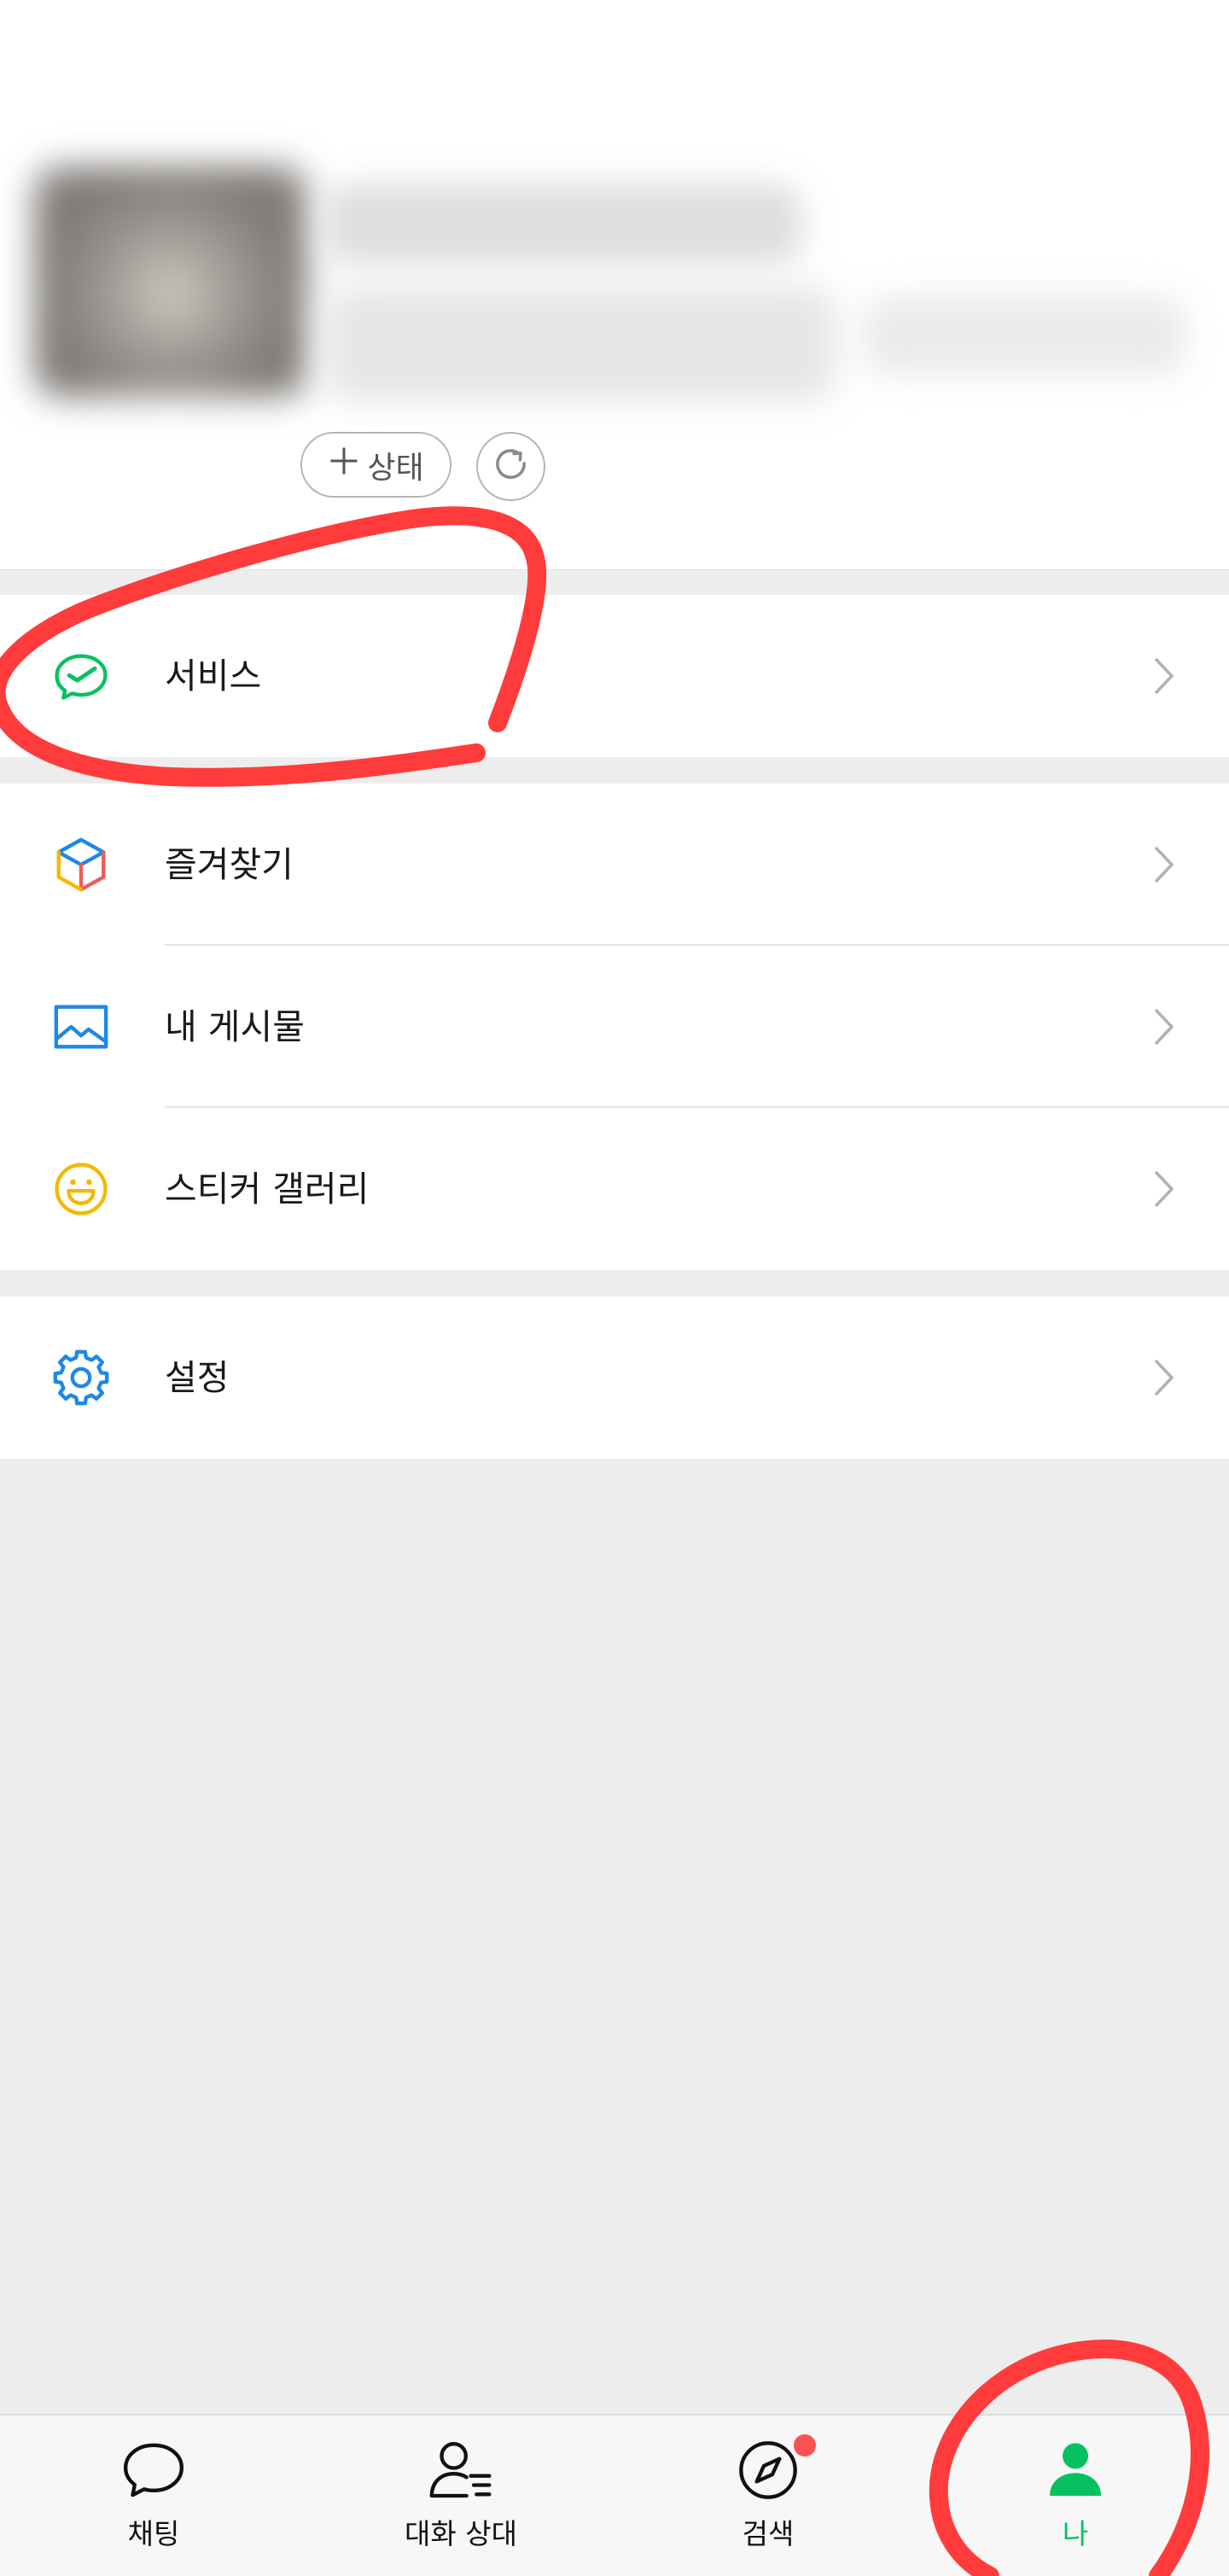 Image resolution: width=1229 pixels, height=2576 pixels. What do you see at coordinates (805, 2445) in the screenshot?
I see `notification-dot-badge` at bounding box center [805, 2445].